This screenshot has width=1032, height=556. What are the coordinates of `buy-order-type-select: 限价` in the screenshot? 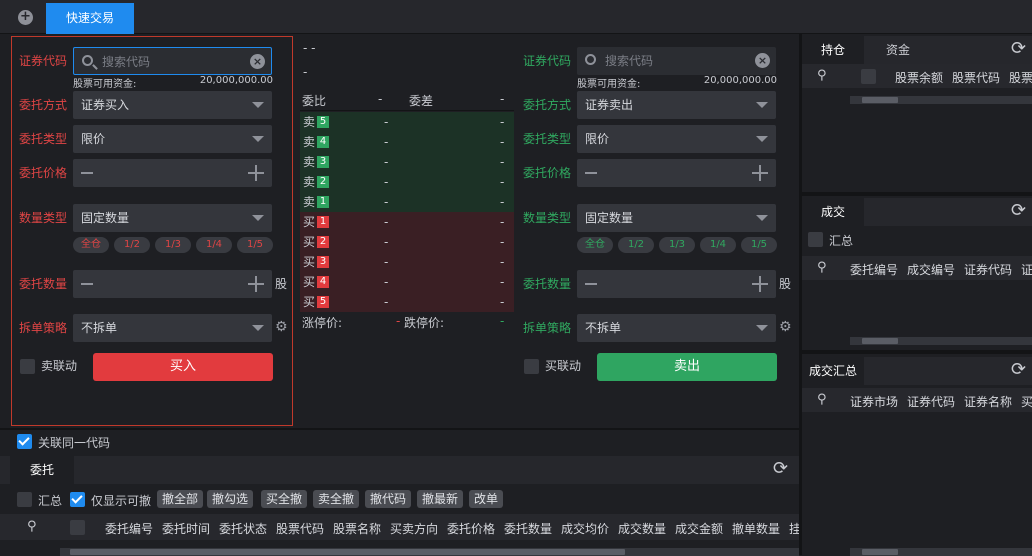 It's located at (172, 139).